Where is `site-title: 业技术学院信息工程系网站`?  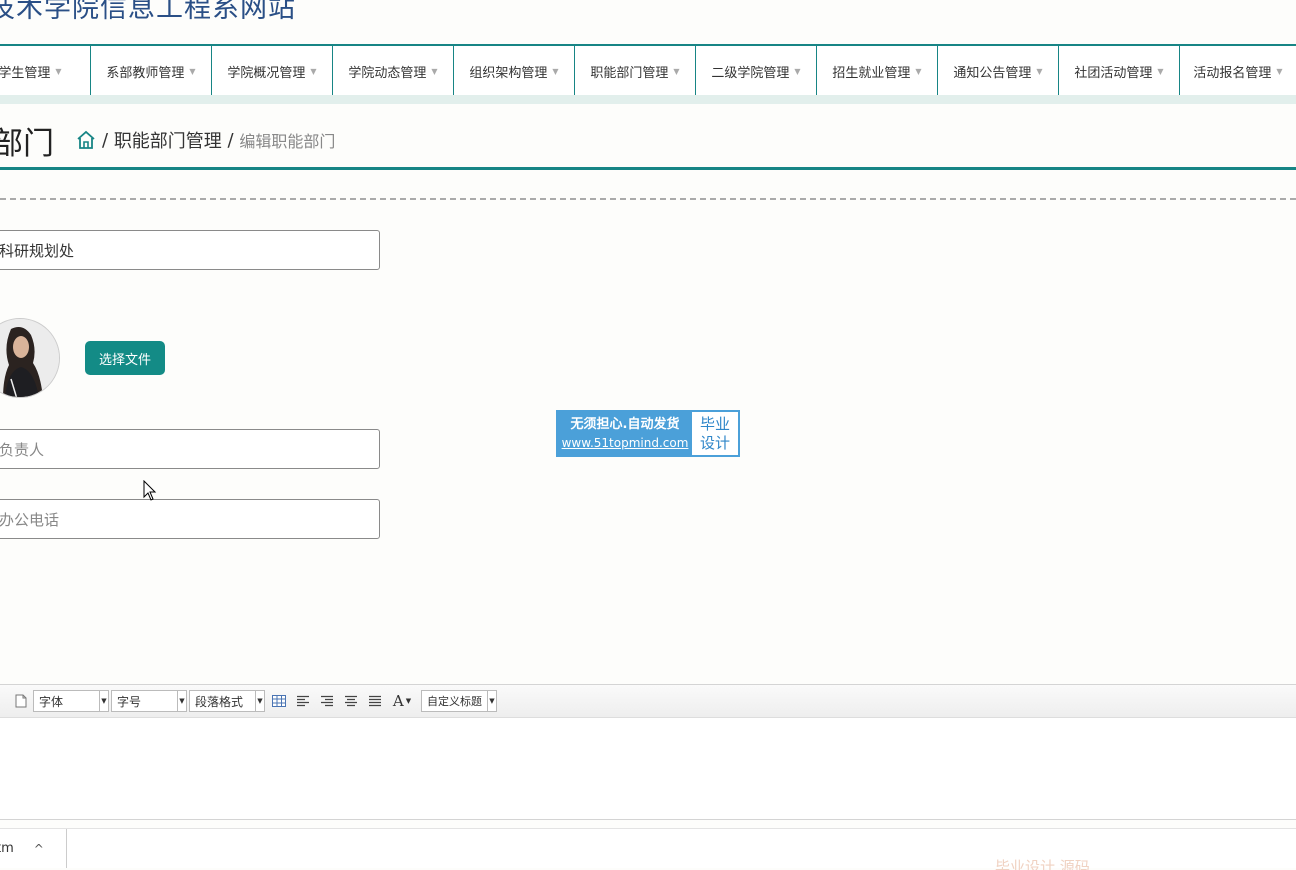 site-title: 业技术学院信息工程系网站 is located at coordinates (148, 12).